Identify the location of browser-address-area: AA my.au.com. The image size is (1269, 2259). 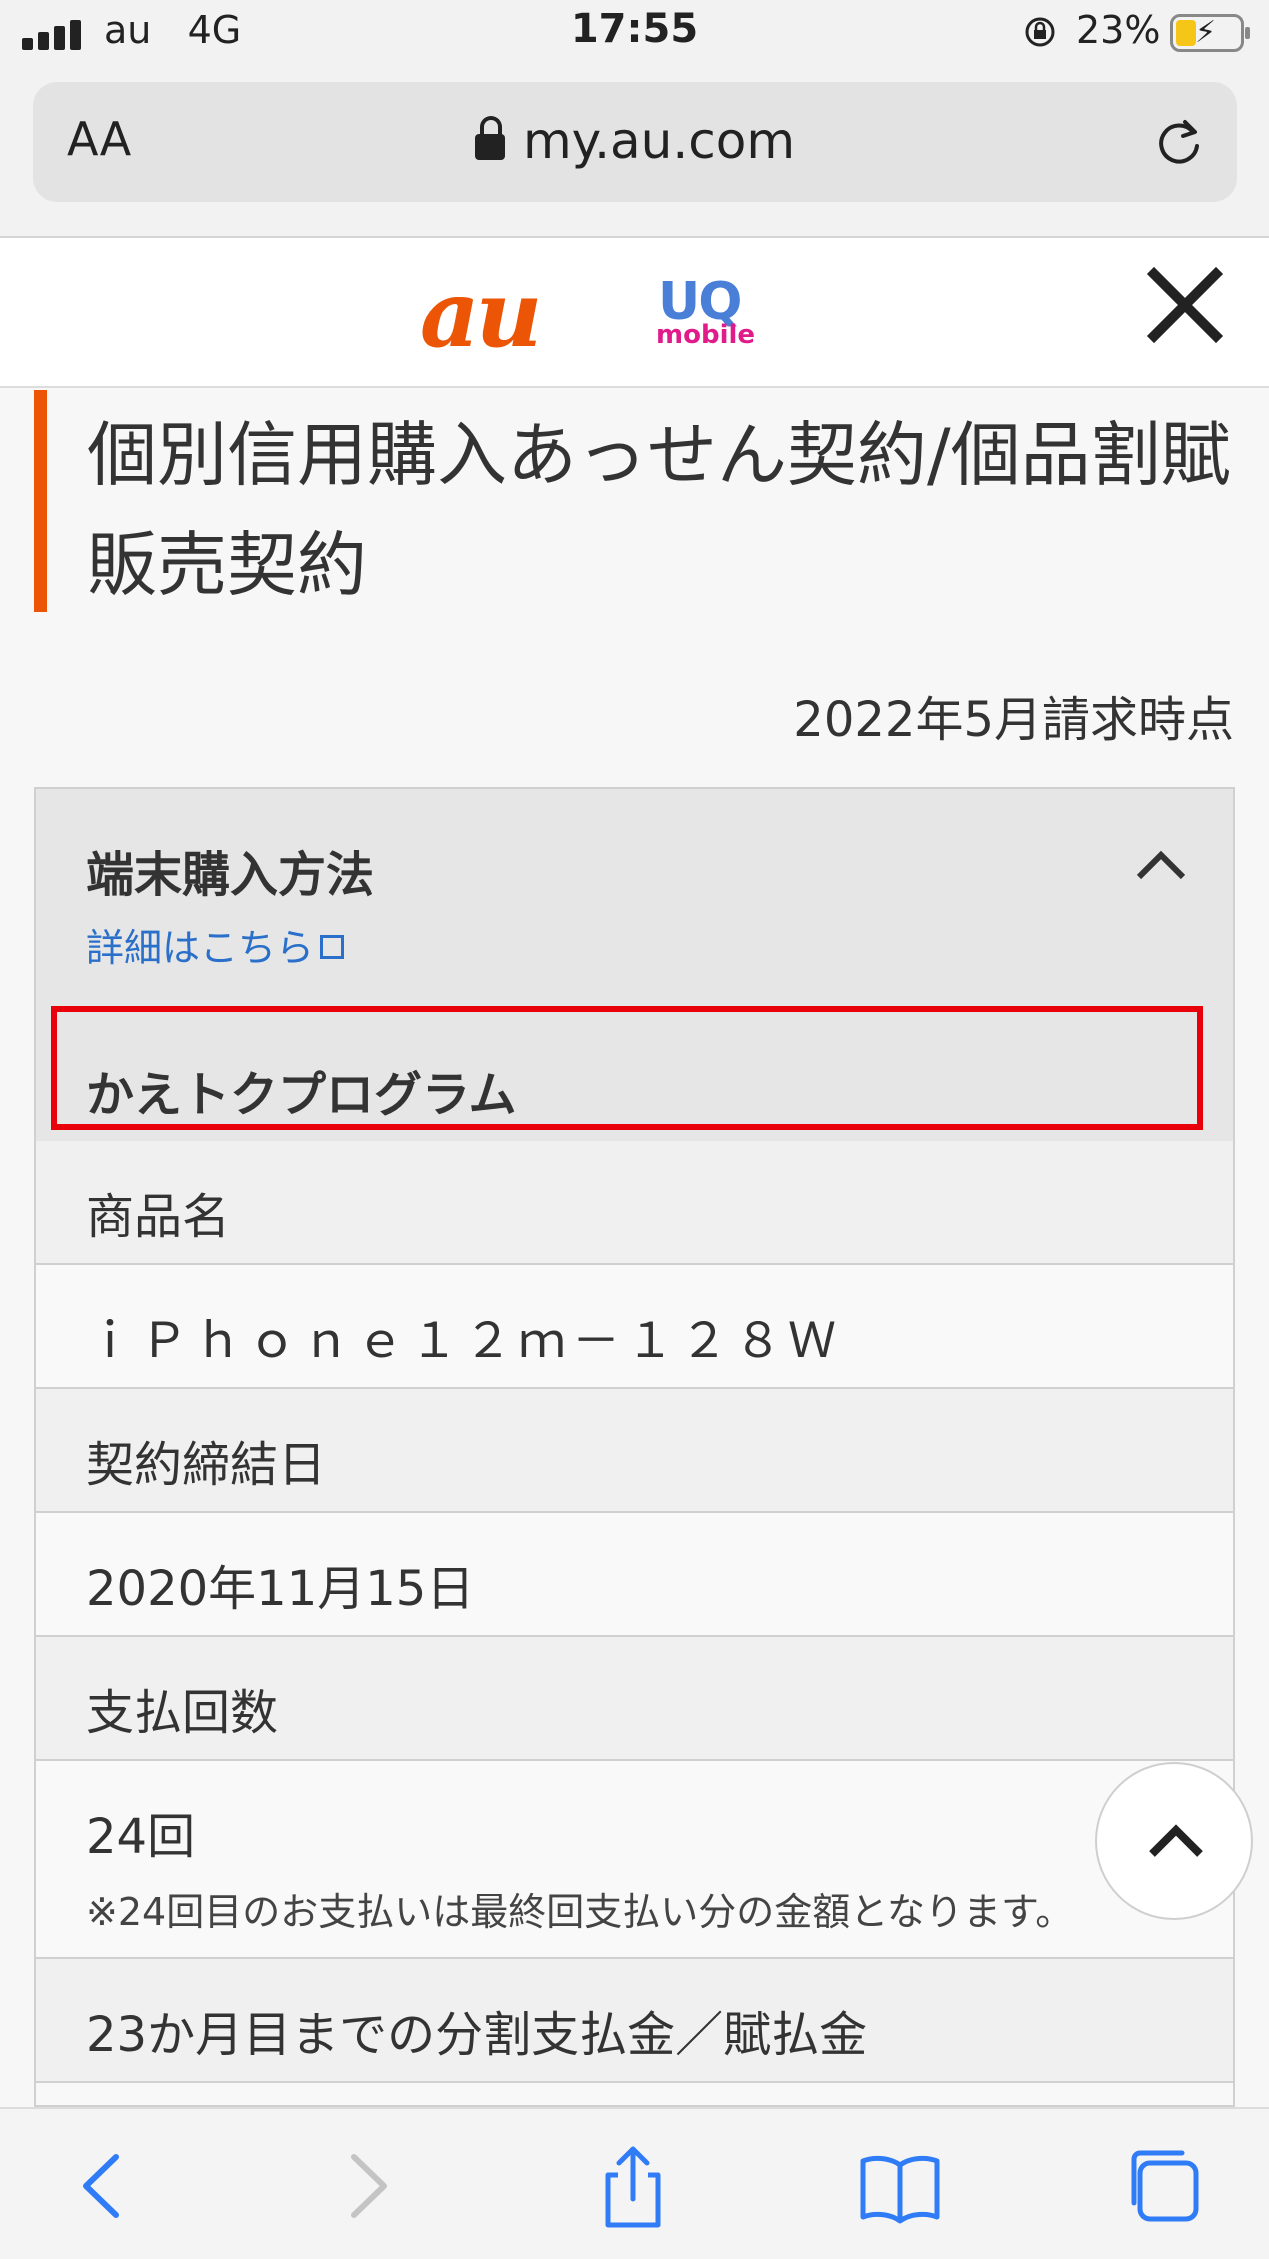
(634, 154).